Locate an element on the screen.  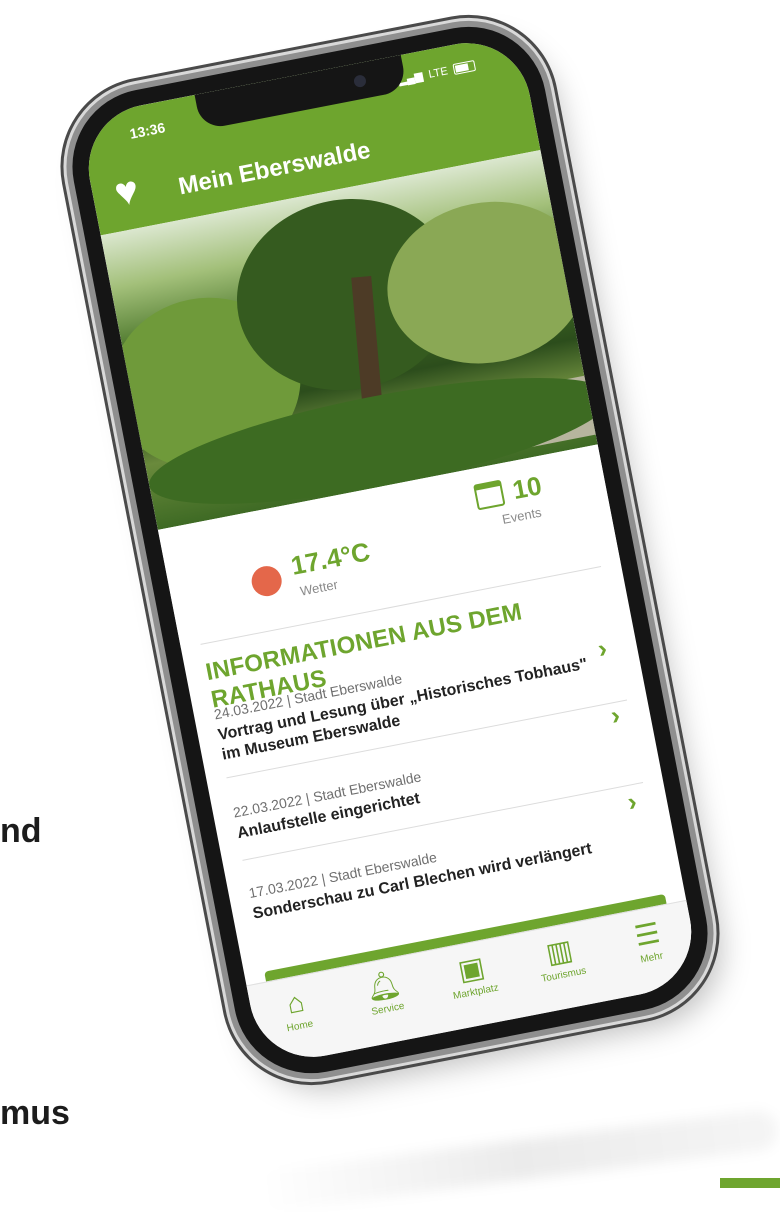
weather-label: Wetter is located at coordinates (319, 587).